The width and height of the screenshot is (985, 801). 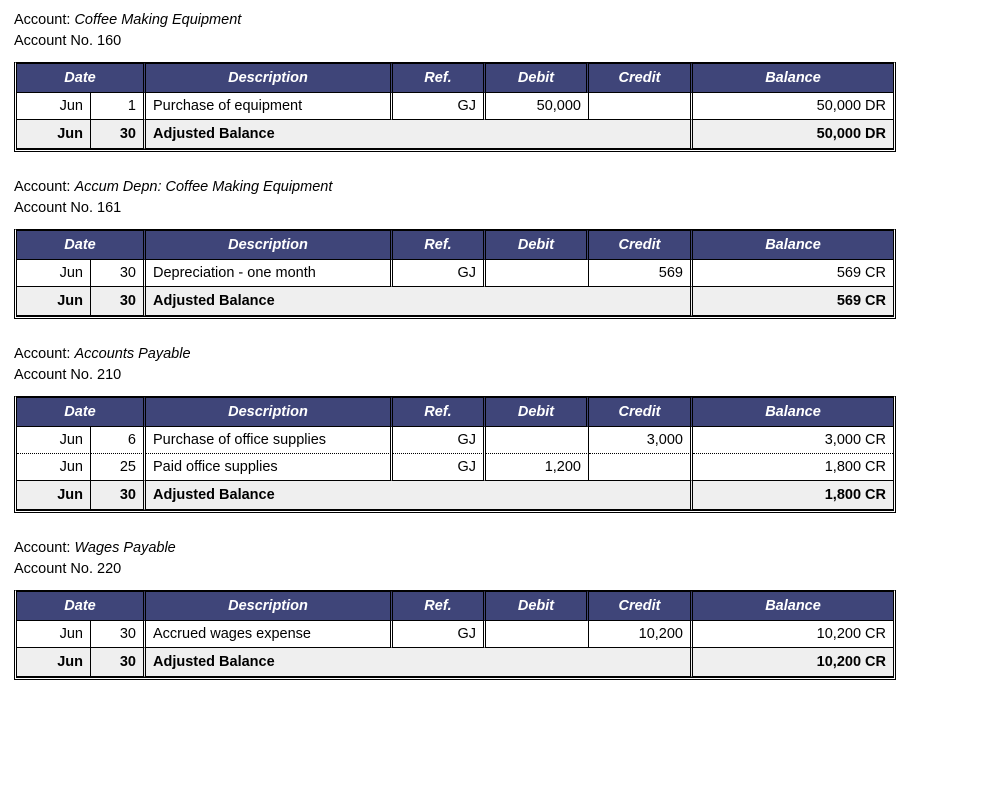 What do you see at coordinates (793, 440) in the screenshot?
I see `cell-balance: 3,000 CR` at bounding box center [793, 440].